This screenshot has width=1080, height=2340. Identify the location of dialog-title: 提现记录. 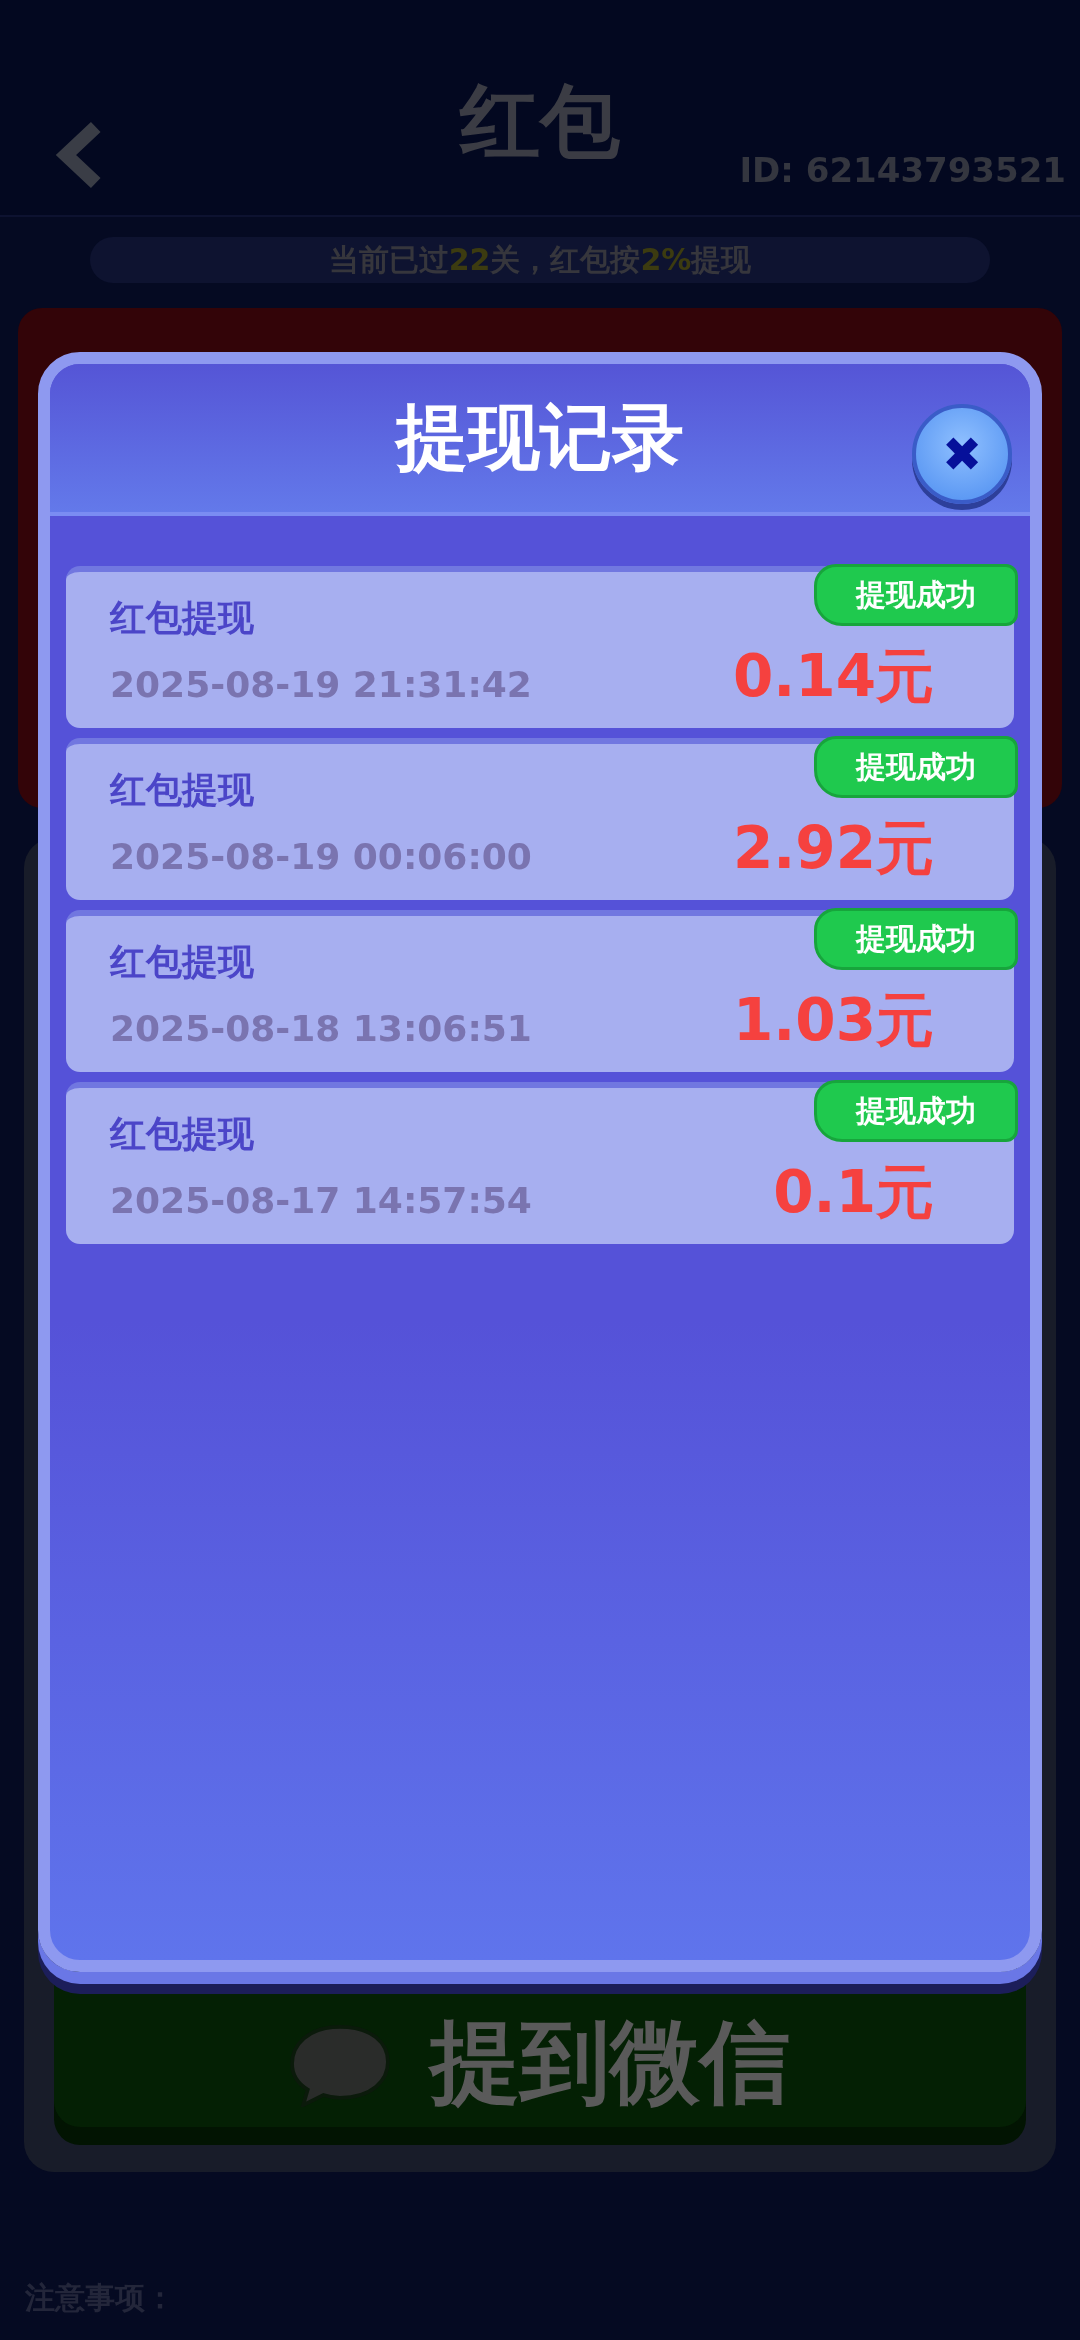
(540, 437).